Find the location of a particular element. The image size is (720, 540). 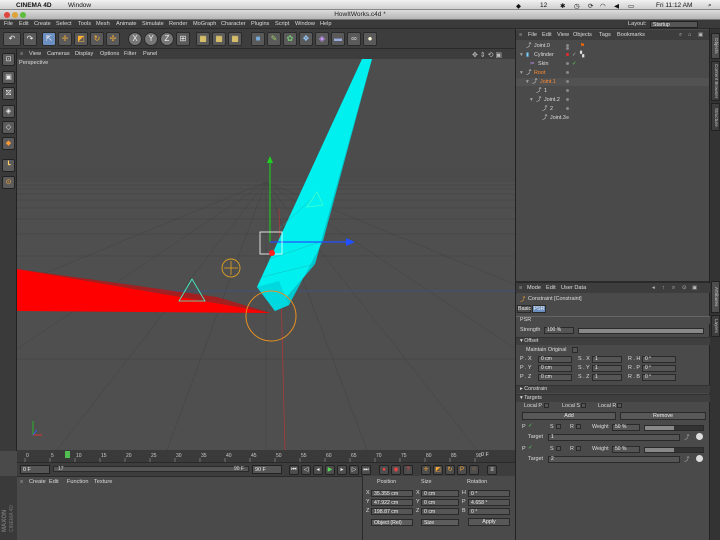

wifi-icon: ◠ is located at coordinates (603, 6).